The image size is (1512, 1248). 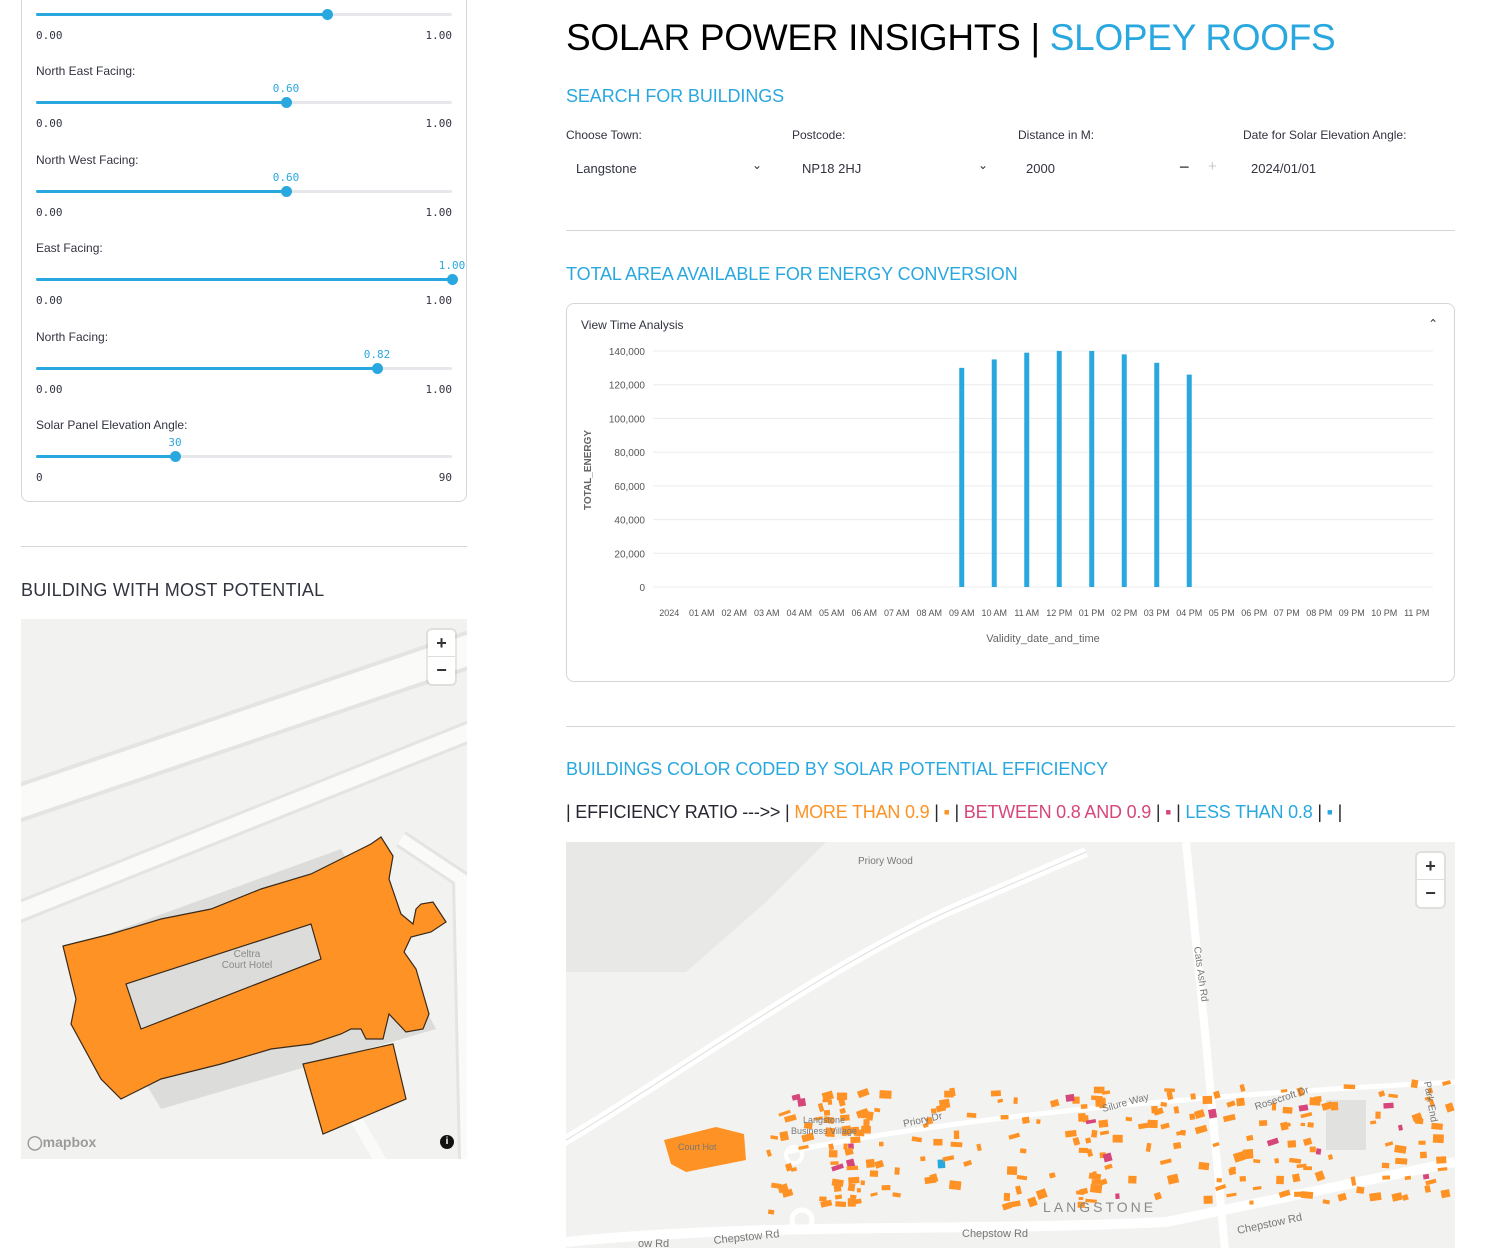 I want to click on distance-input: 2000, so click(x=1040, y=168).